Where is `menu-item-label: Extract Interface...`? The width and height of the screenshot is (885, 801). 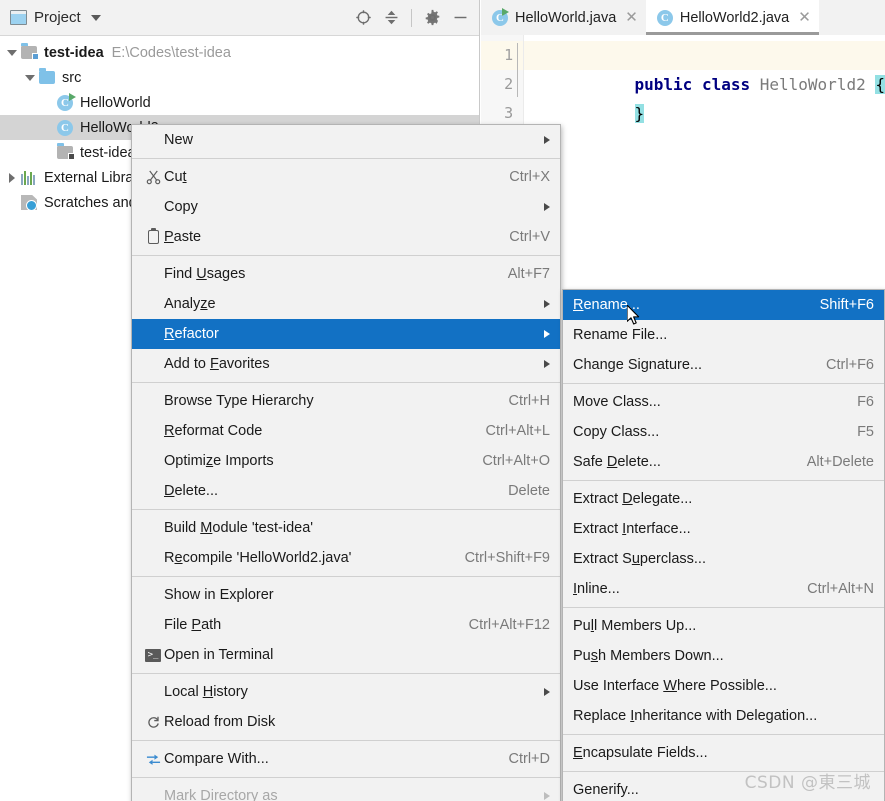 menu-item-label: Extract Interface... is located at coordinates (632, 529).